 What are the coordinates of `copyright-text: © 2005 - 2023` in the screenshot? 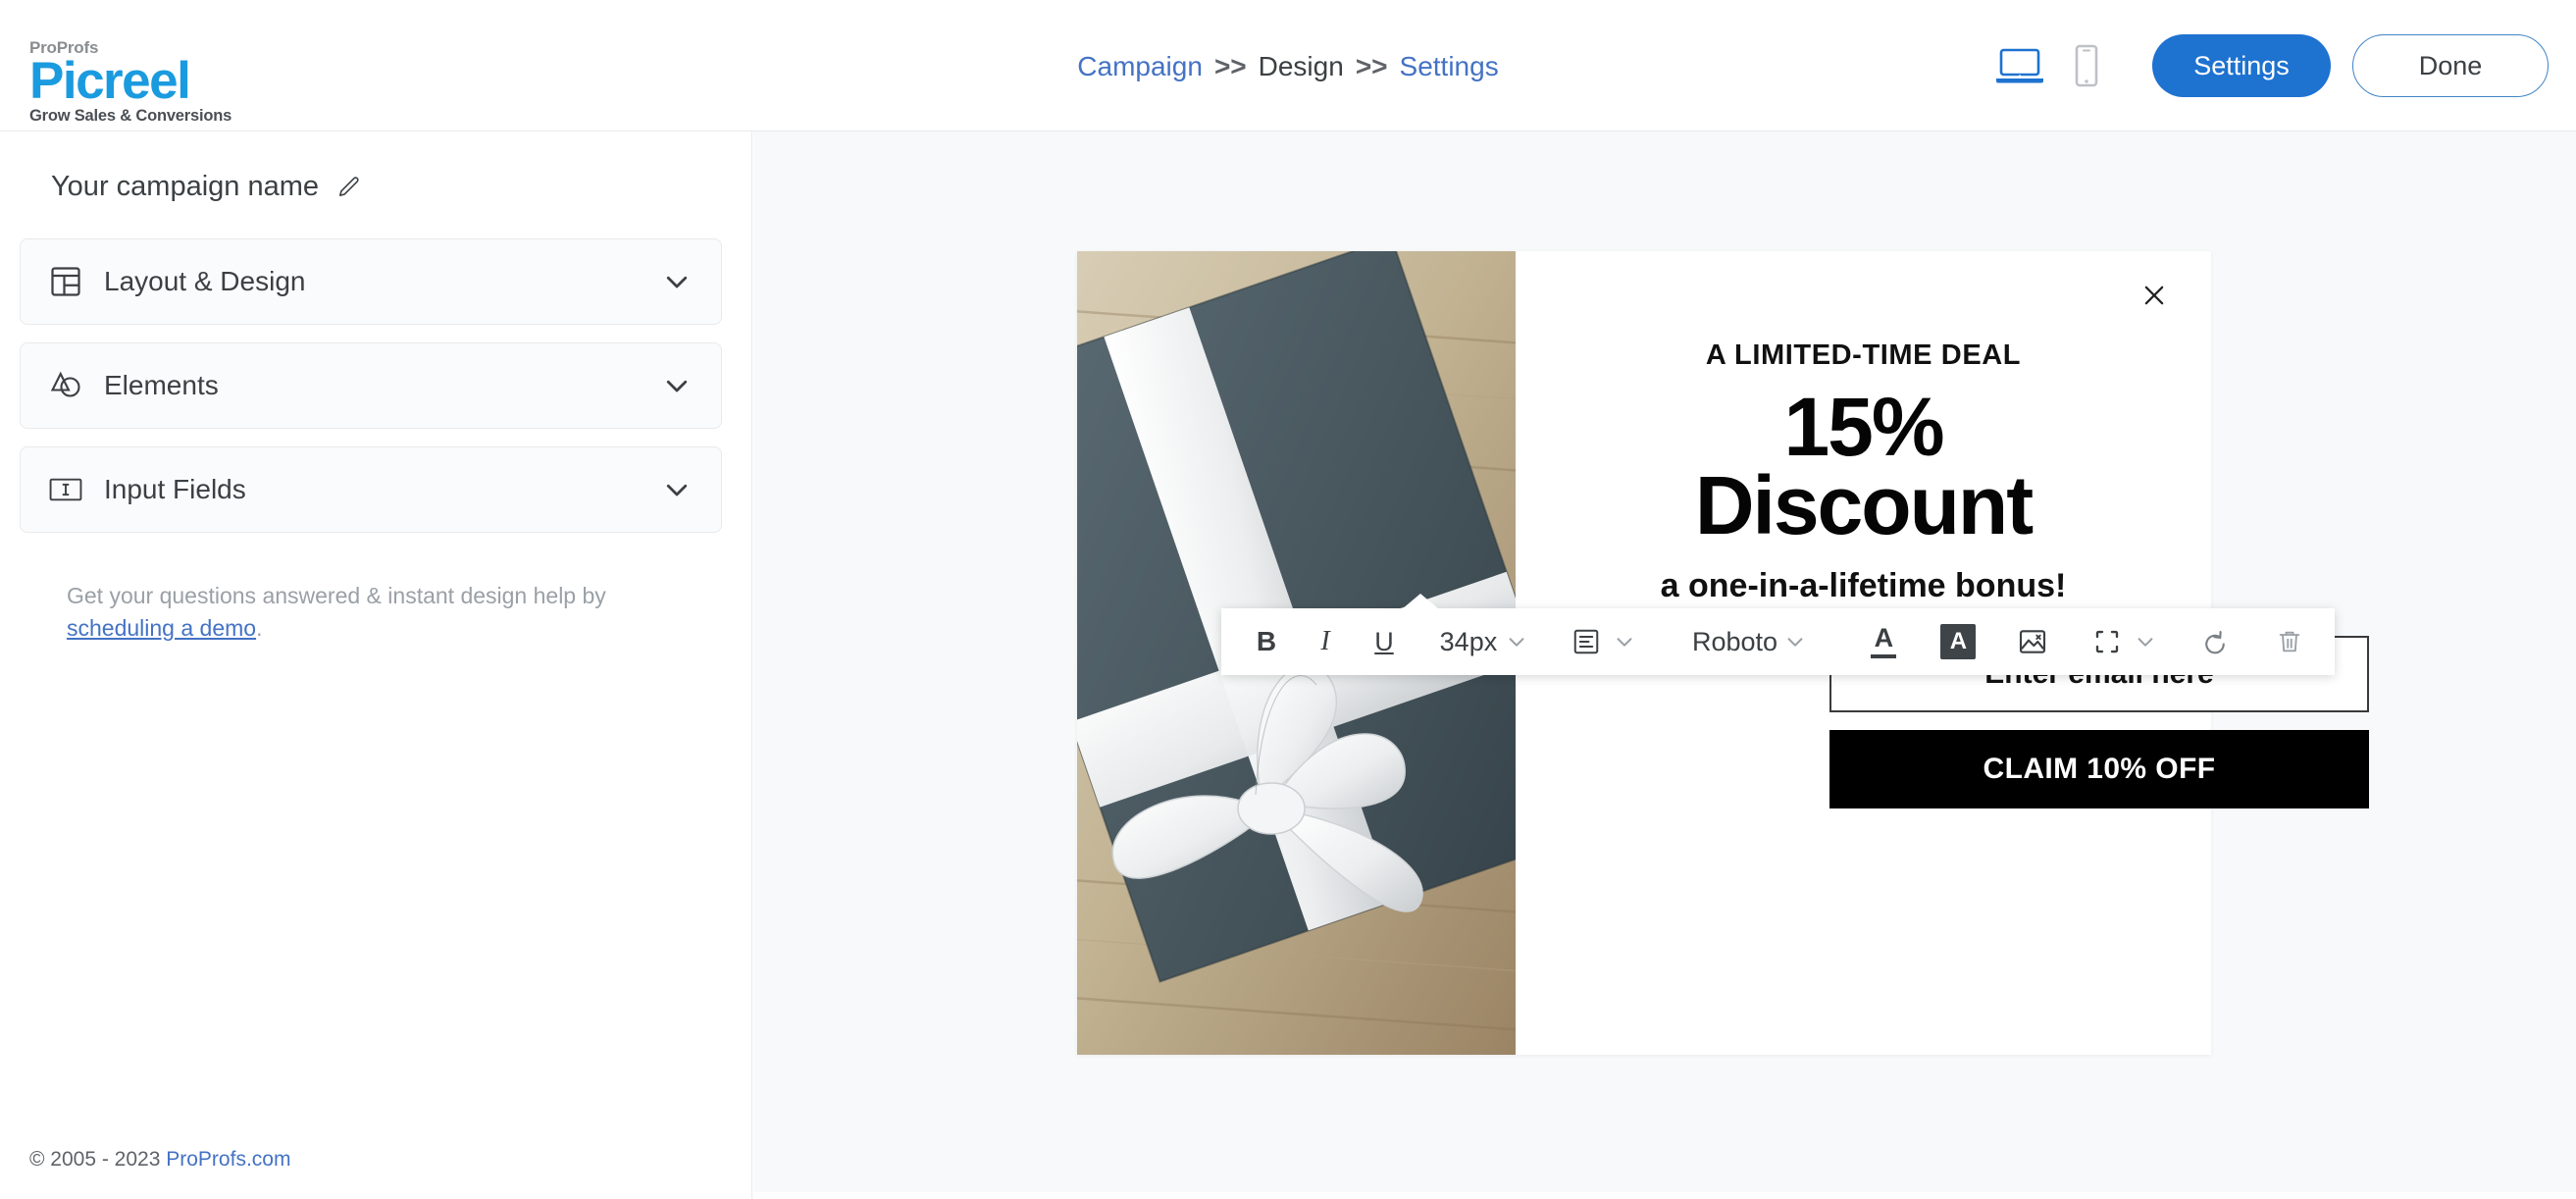 It's located at (98, 1159).